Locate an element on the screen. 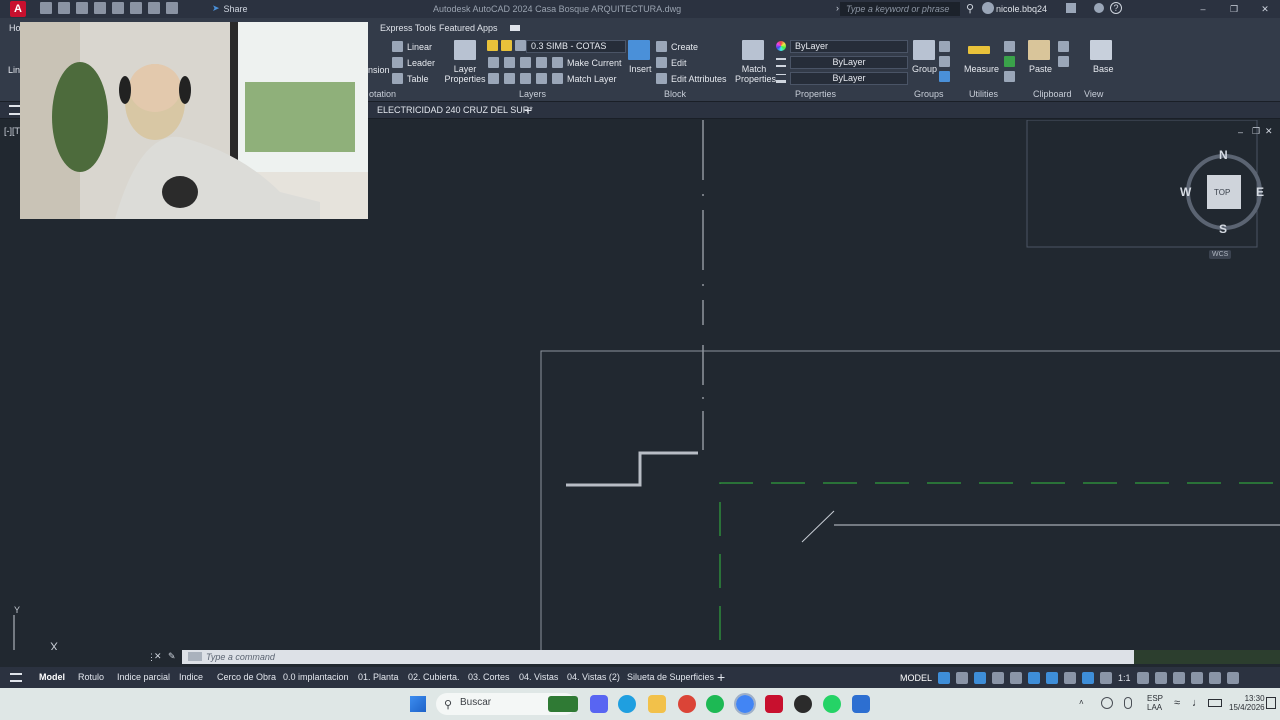 The image size is (1280, 720). dimension-button-partial: nsion is located at coordinates (379, 70).